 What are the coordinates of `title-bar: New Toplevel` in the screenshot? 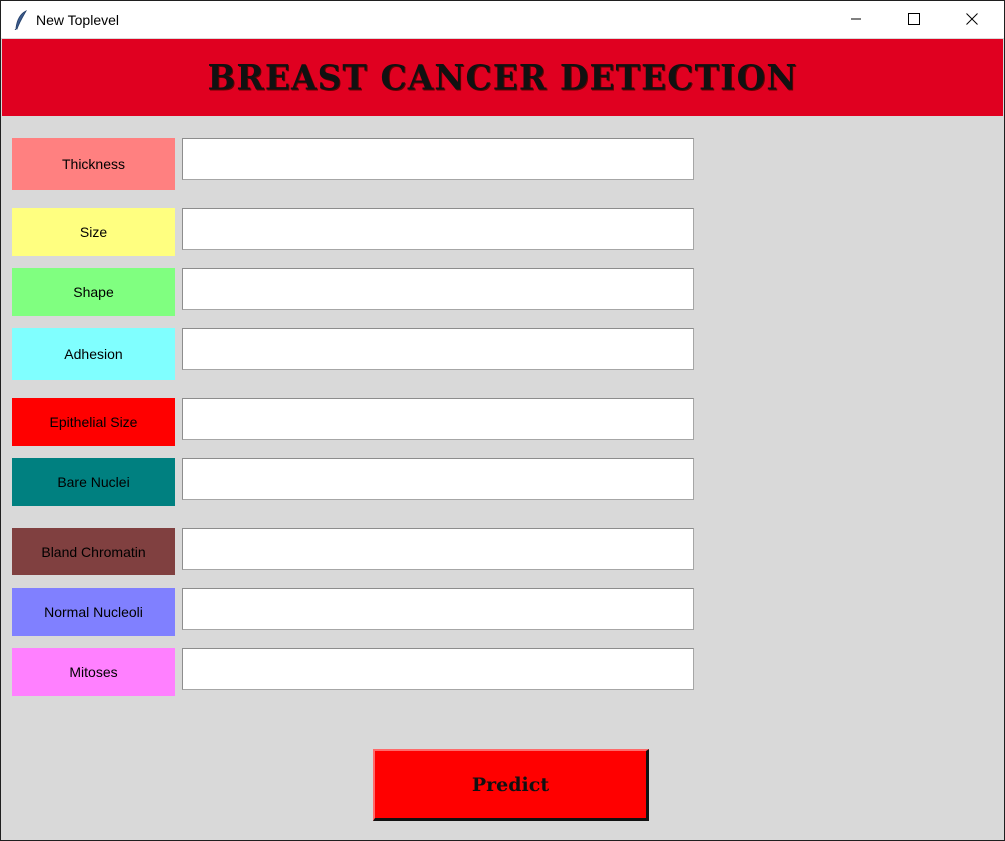 It's located at (502, 19).